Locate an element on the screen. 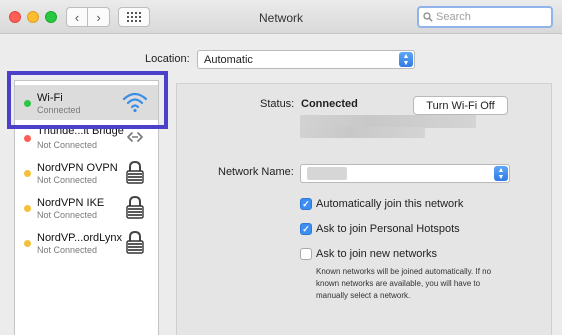 Image resolution: width=562 pixels, height=335 pixels. location-popup: Automatic ▲ ▼ is located at coordinates (306, 59).